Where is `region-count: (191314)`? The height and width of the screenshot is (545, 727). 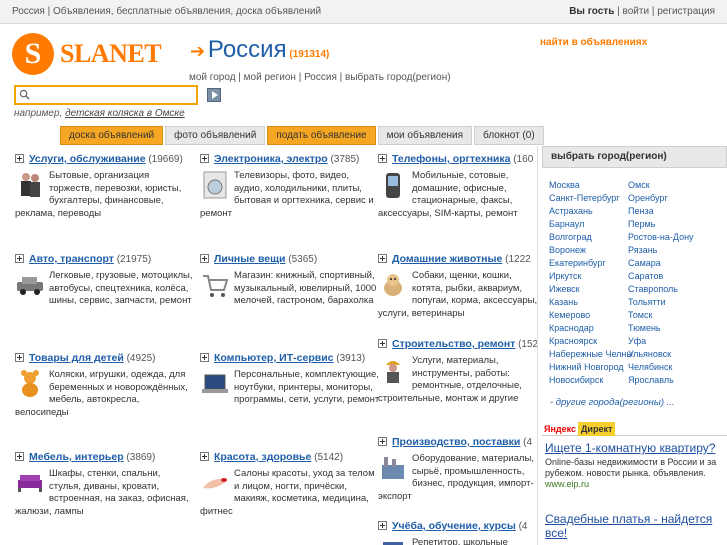
region-count: (191314) is located at coordinates (309, 54).